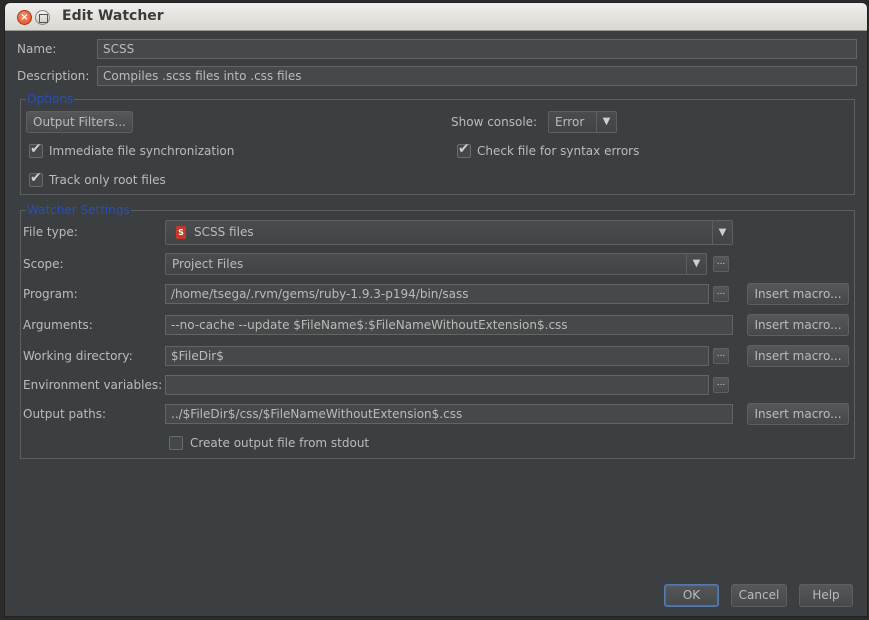 The image size is (869, 620). What do you see at coordinates (50, 99) in the screenshot?
I see `options-legend: Options` at bounding box center [50, 99].